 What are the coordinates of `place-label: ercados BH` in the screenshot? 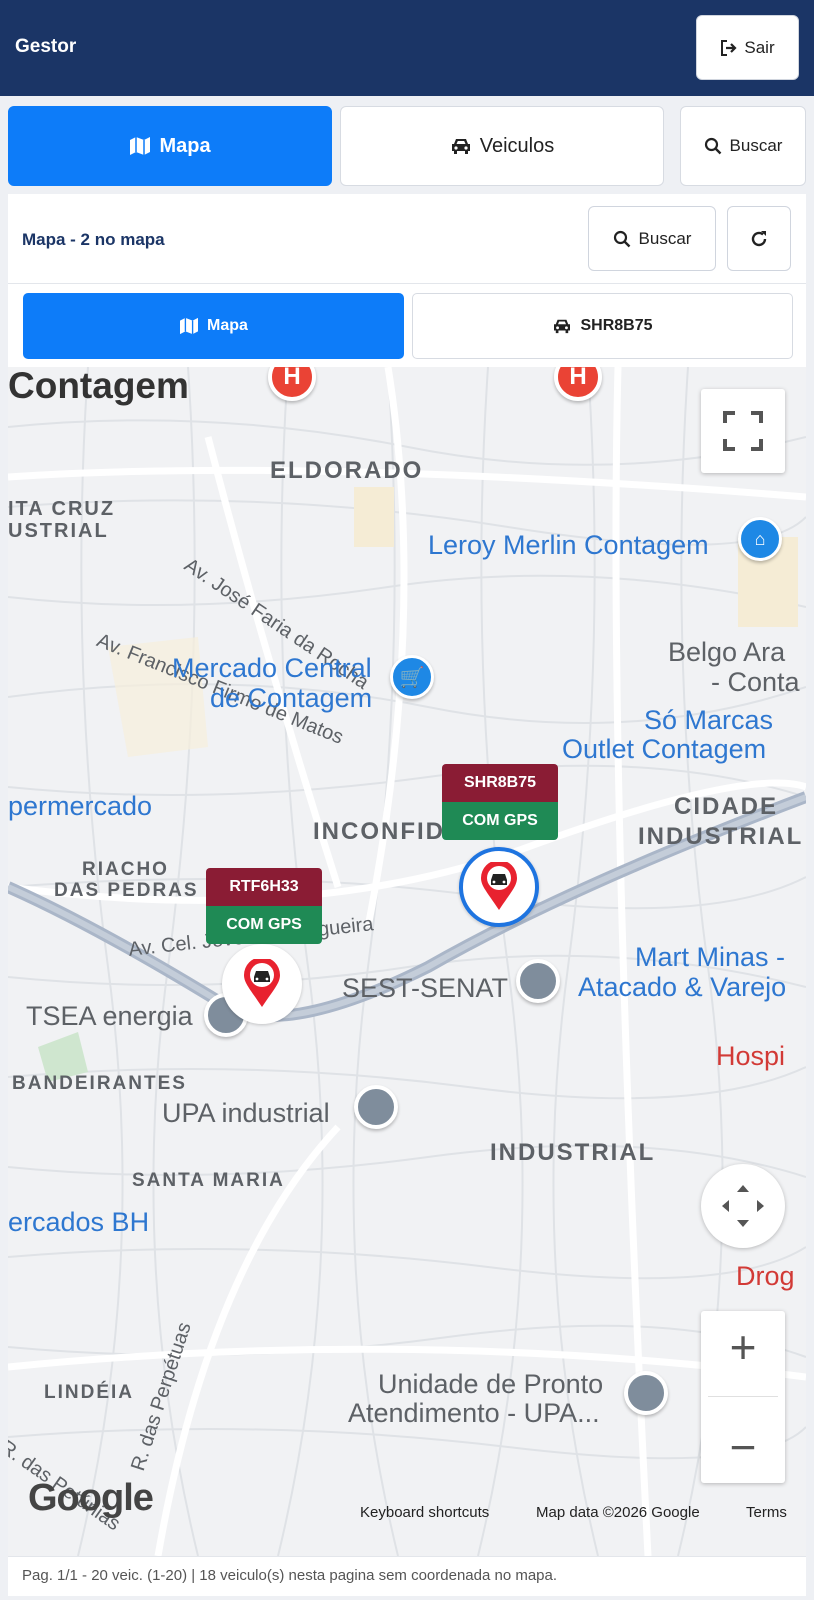 It's located at (79, 1222).